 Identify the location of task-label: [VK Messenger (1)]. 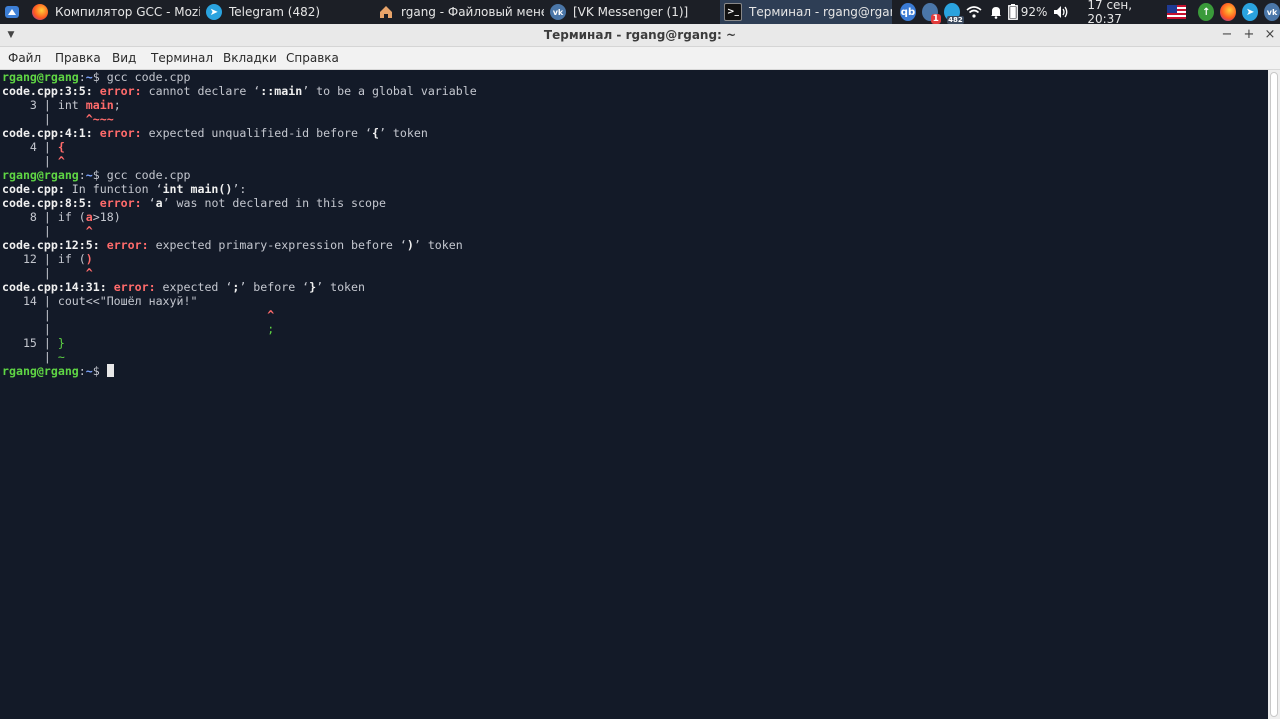
(631, 12).